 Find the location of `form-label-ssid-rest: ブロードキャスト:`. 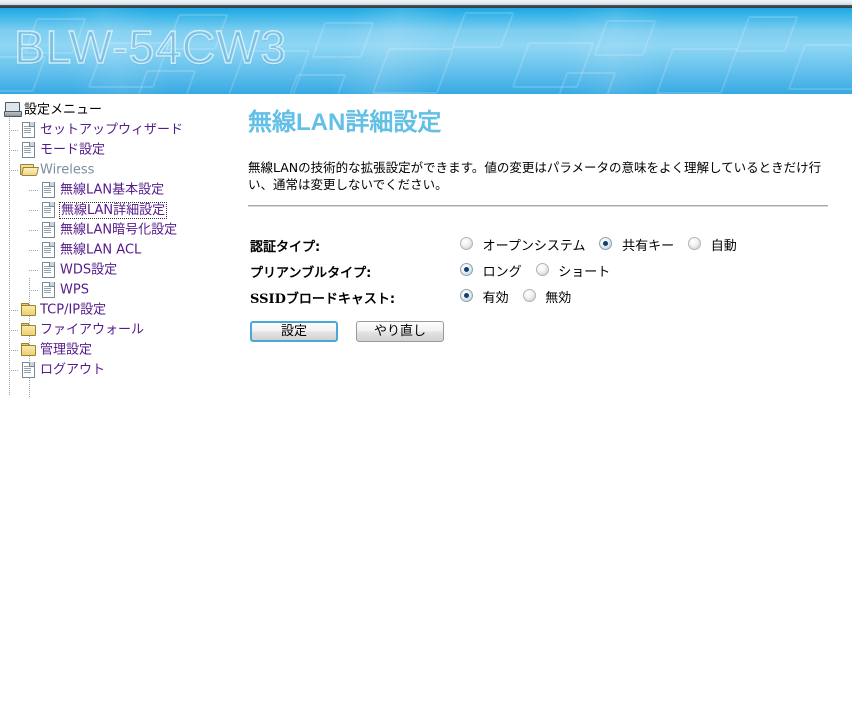

form-label-ssid-rest: ブロードキャスト: is located at coordinates (340, 299).